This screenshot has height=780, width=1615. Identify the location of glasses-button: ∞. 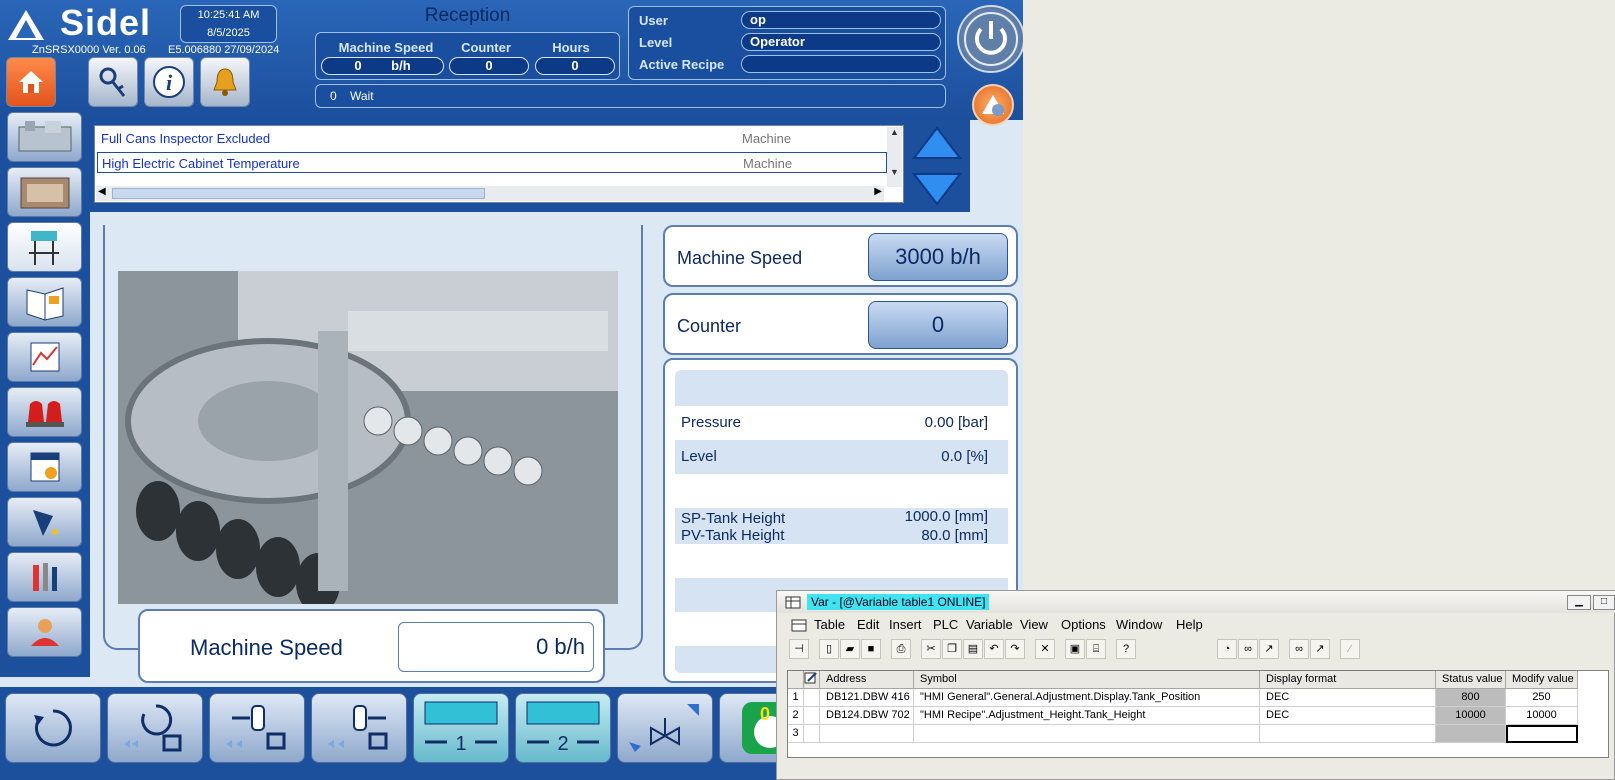
(1248, 649).